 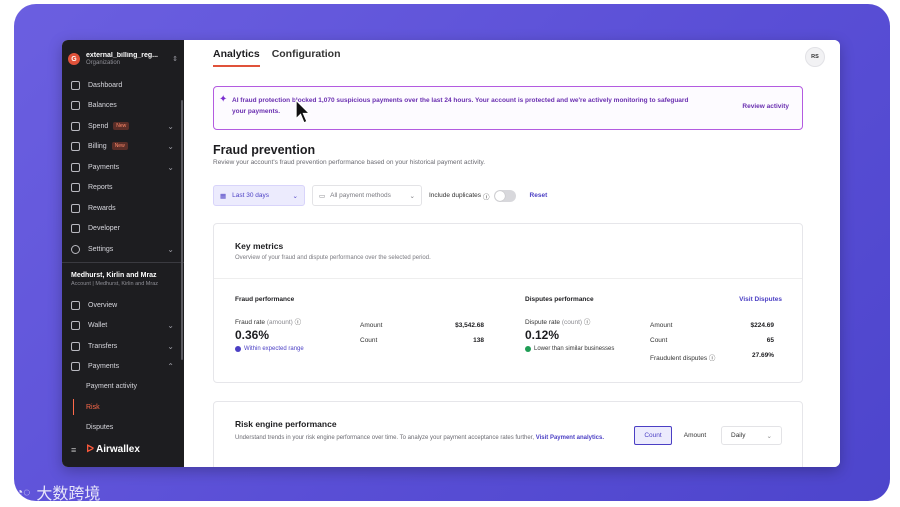 What do you see at coordinates (577, 438) in the screenshot?
I see `payment-analytics-link: Payment analytics.` at bounding box center [577, 438].